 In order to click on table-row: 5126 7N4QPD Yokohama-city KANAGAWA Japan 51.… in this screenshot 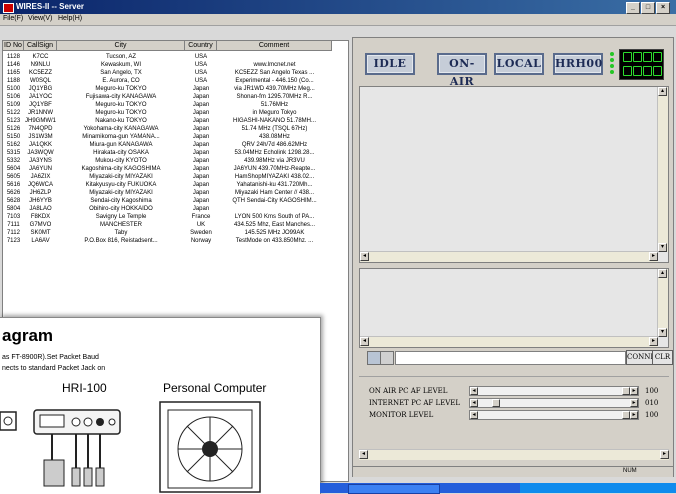, I will do `click(175, 129)`.